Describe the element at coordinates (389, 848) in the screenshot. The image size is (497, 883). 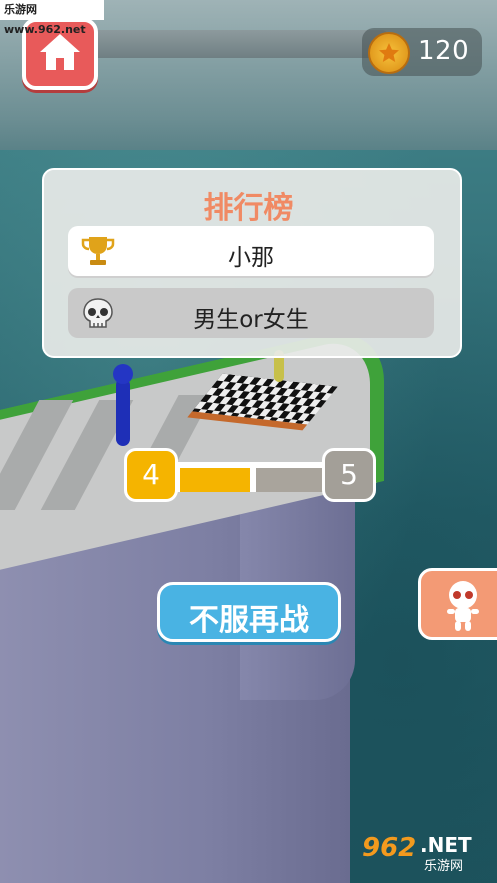
I see `svg-text: 962` at that location.